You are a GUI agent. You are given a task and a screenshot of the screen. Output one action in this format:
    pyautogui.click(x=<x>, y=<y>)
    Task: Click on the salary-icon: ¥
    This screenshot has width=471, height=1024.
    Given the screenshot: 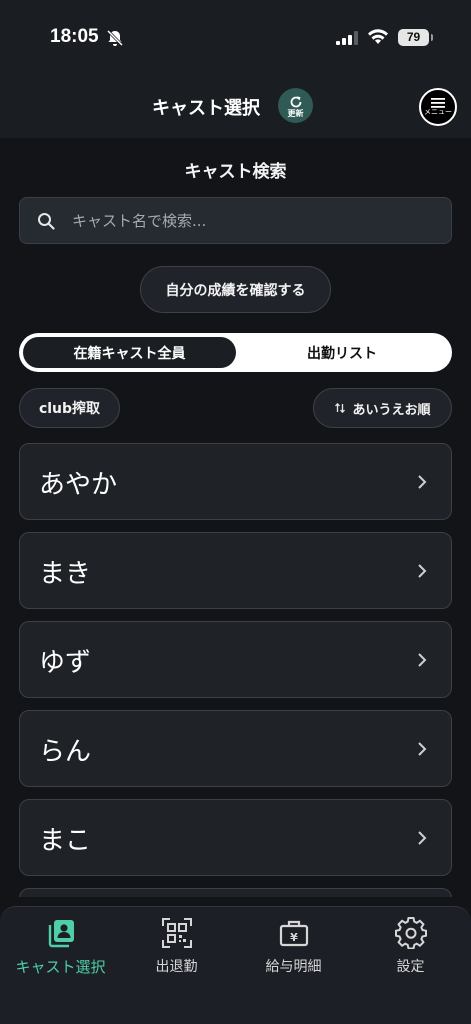 What is the action you would take?
    pyautogui.click(x=293, y=933)
    